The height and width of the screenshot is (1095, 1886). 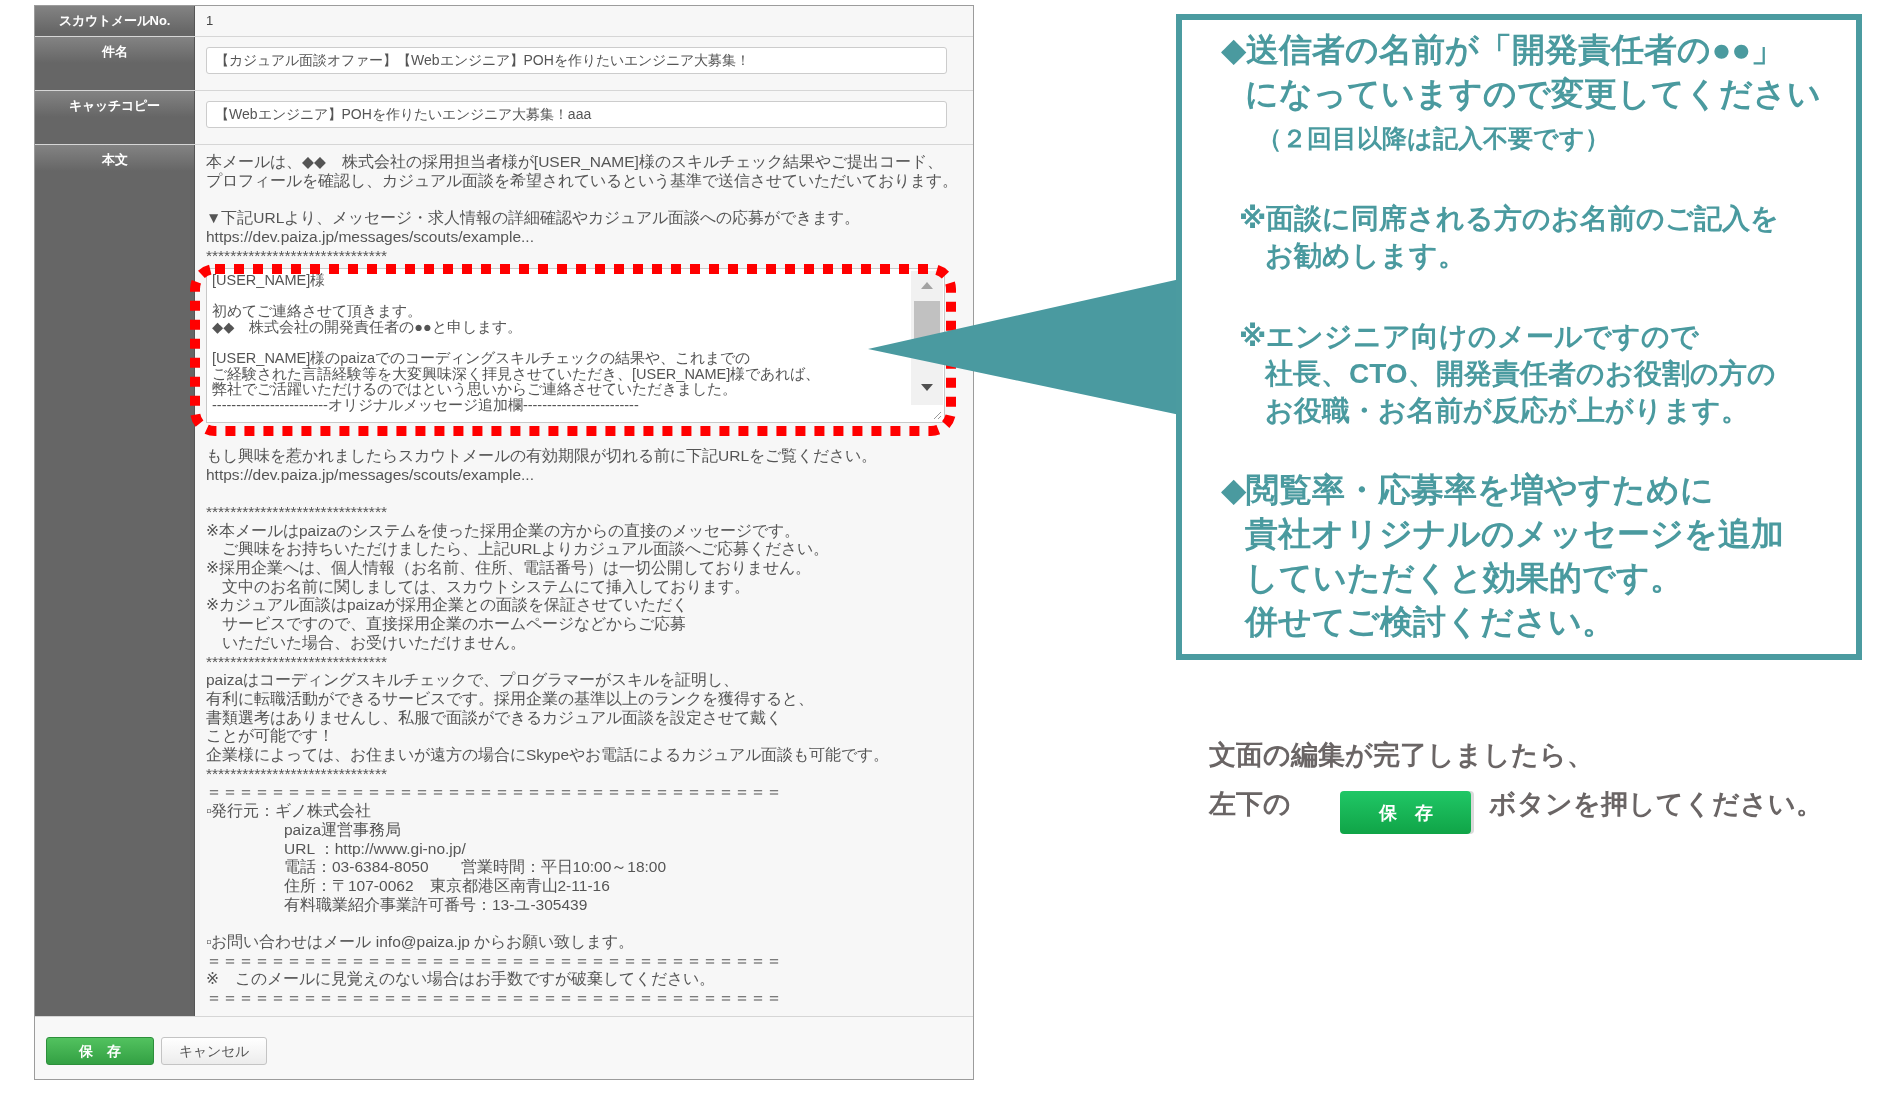 I want to click on body-text-line: paiza運営事務局, so click(x=343, y=830).